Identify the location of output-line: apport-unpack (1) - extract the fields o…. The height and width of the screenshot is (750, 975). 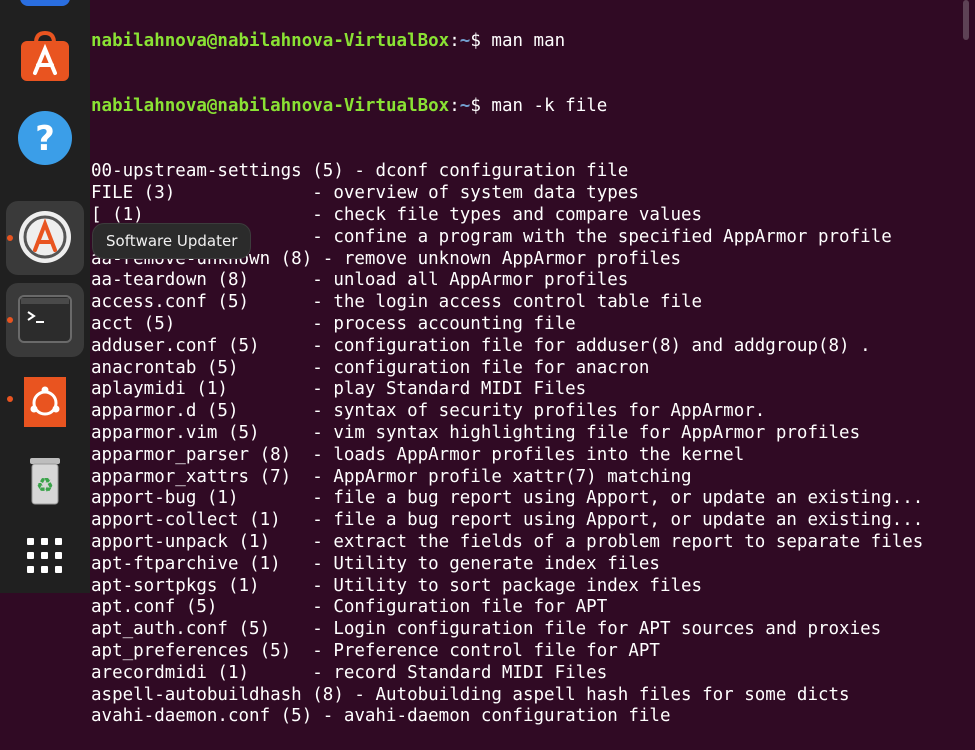
(507, 541).